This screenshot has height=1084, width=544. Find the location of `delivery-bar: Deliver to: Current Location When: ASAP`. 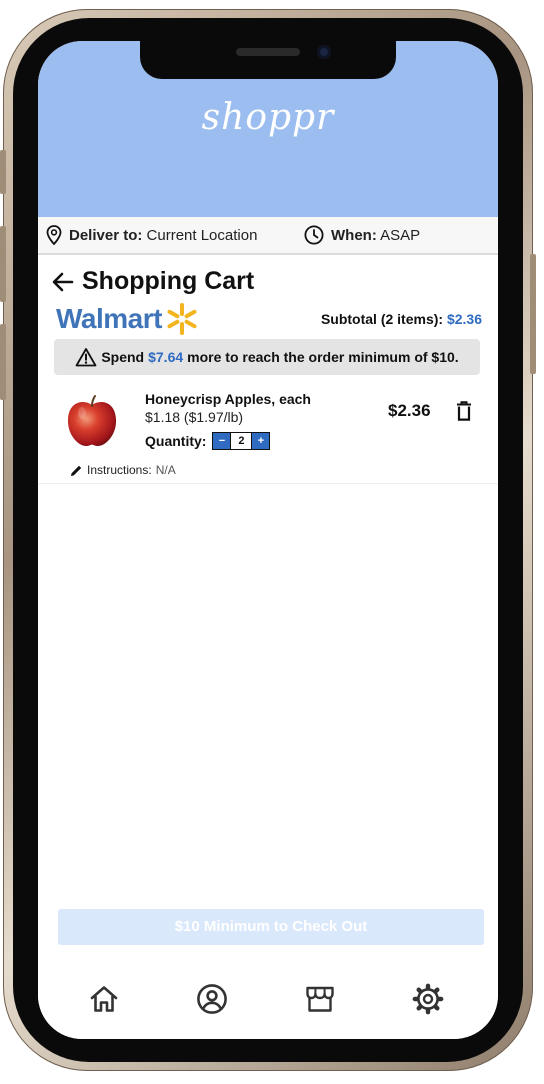

delivery-bar: Deliver to: Current Location When: ASAP is located at coordinates (268, 236).